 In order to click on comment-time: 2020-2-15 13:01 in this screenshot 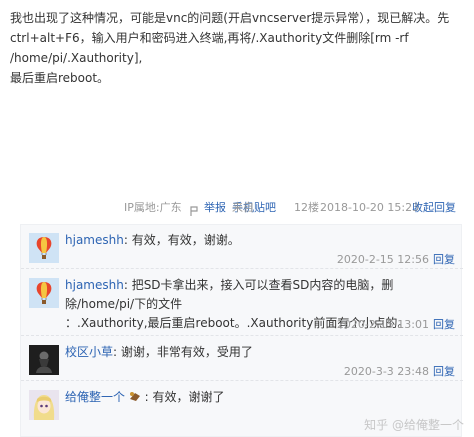, I will do `click(382, 324)`.